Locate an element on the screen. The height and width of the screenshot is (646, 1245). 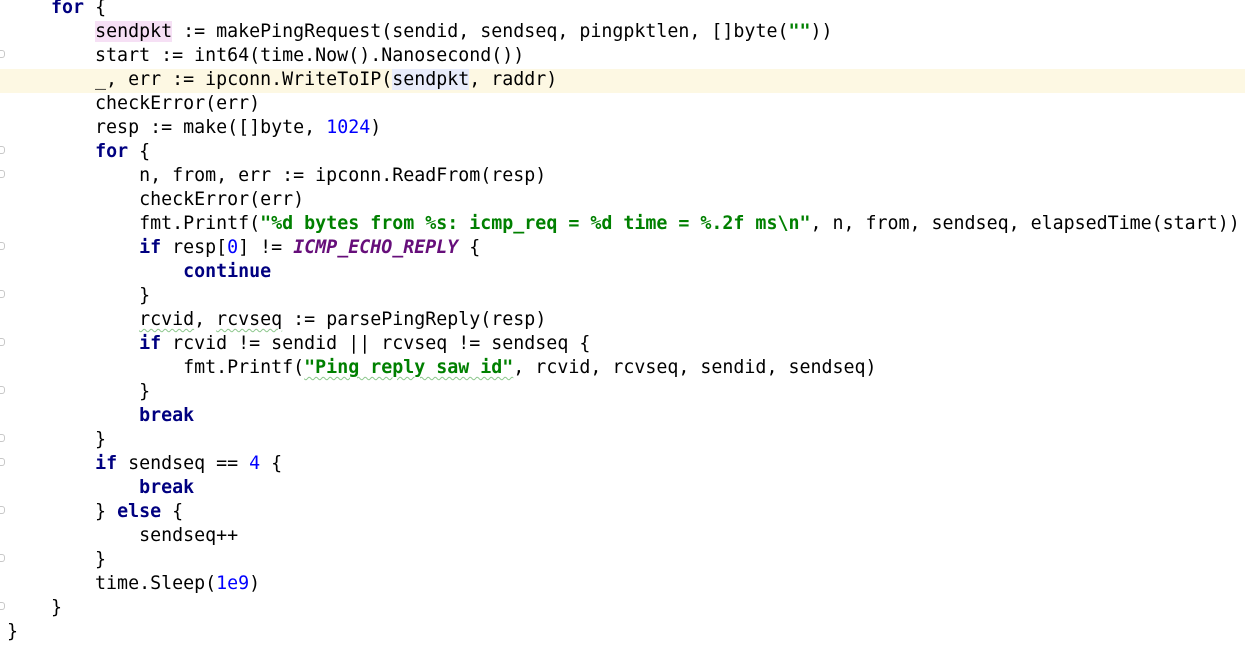
identifier: rcvseq is located at coordinates (249, 319).